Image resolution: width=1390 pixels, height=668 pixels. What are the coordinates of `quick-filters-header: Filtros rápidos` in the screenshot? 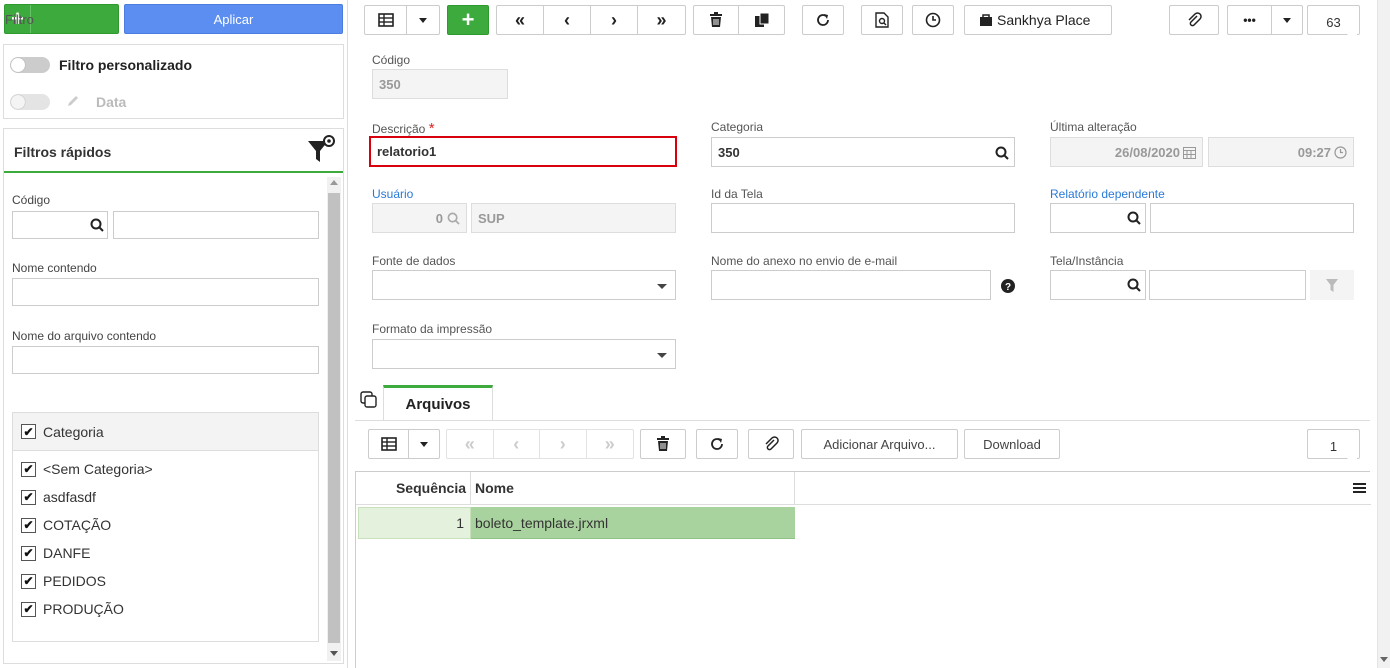 It's located at (173, 151).